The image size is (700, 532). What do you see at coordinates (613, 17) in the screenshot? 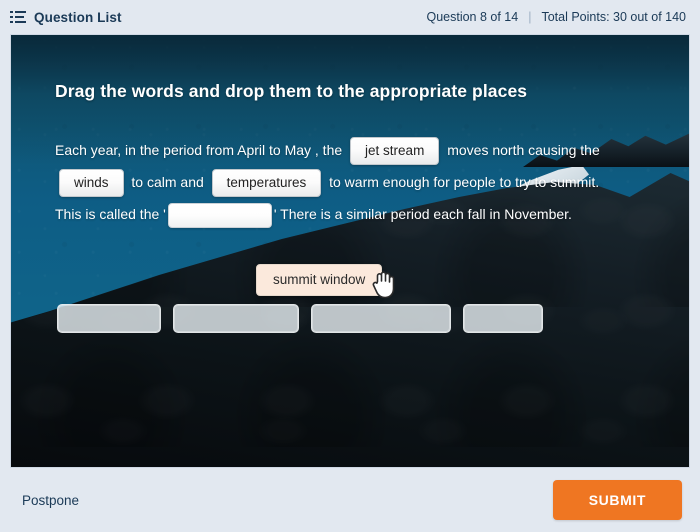
I see `total-points: Total Points: 30 out of 140` at bounding box center [613, 17].